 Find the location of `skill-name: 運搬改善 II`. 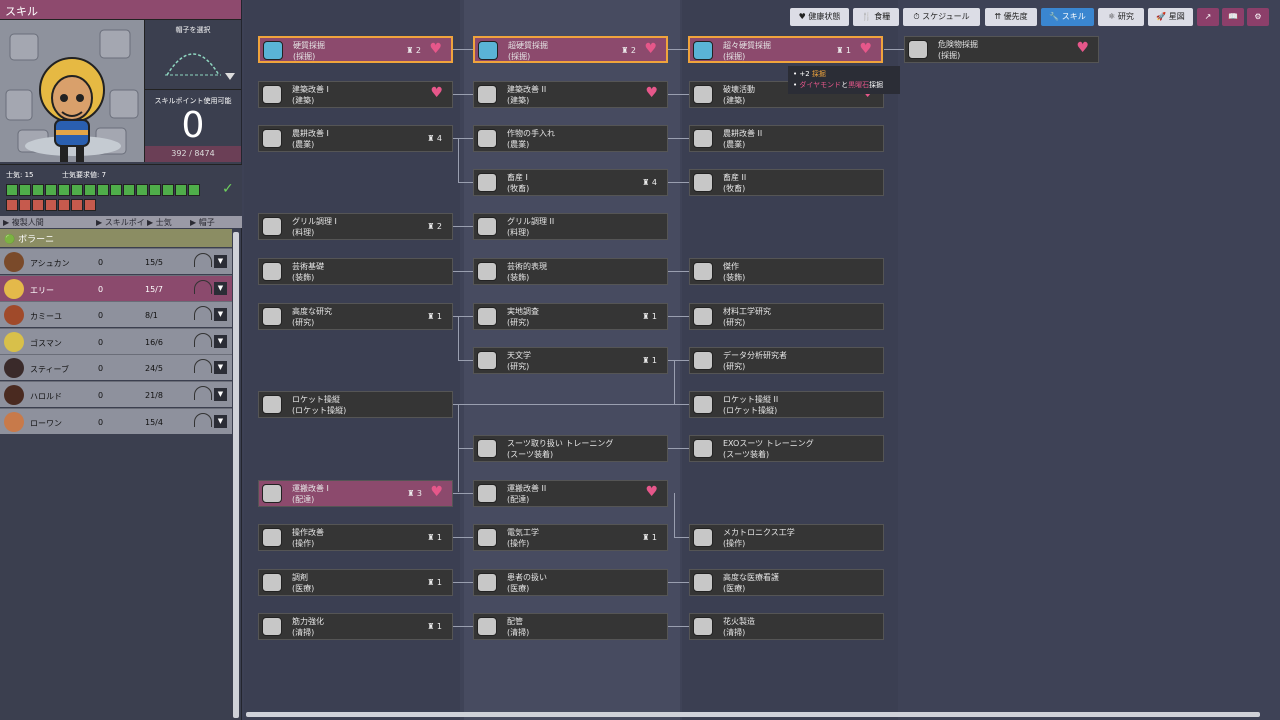

skill-name: 運搬改善 II is located at coordinates (527, 488).